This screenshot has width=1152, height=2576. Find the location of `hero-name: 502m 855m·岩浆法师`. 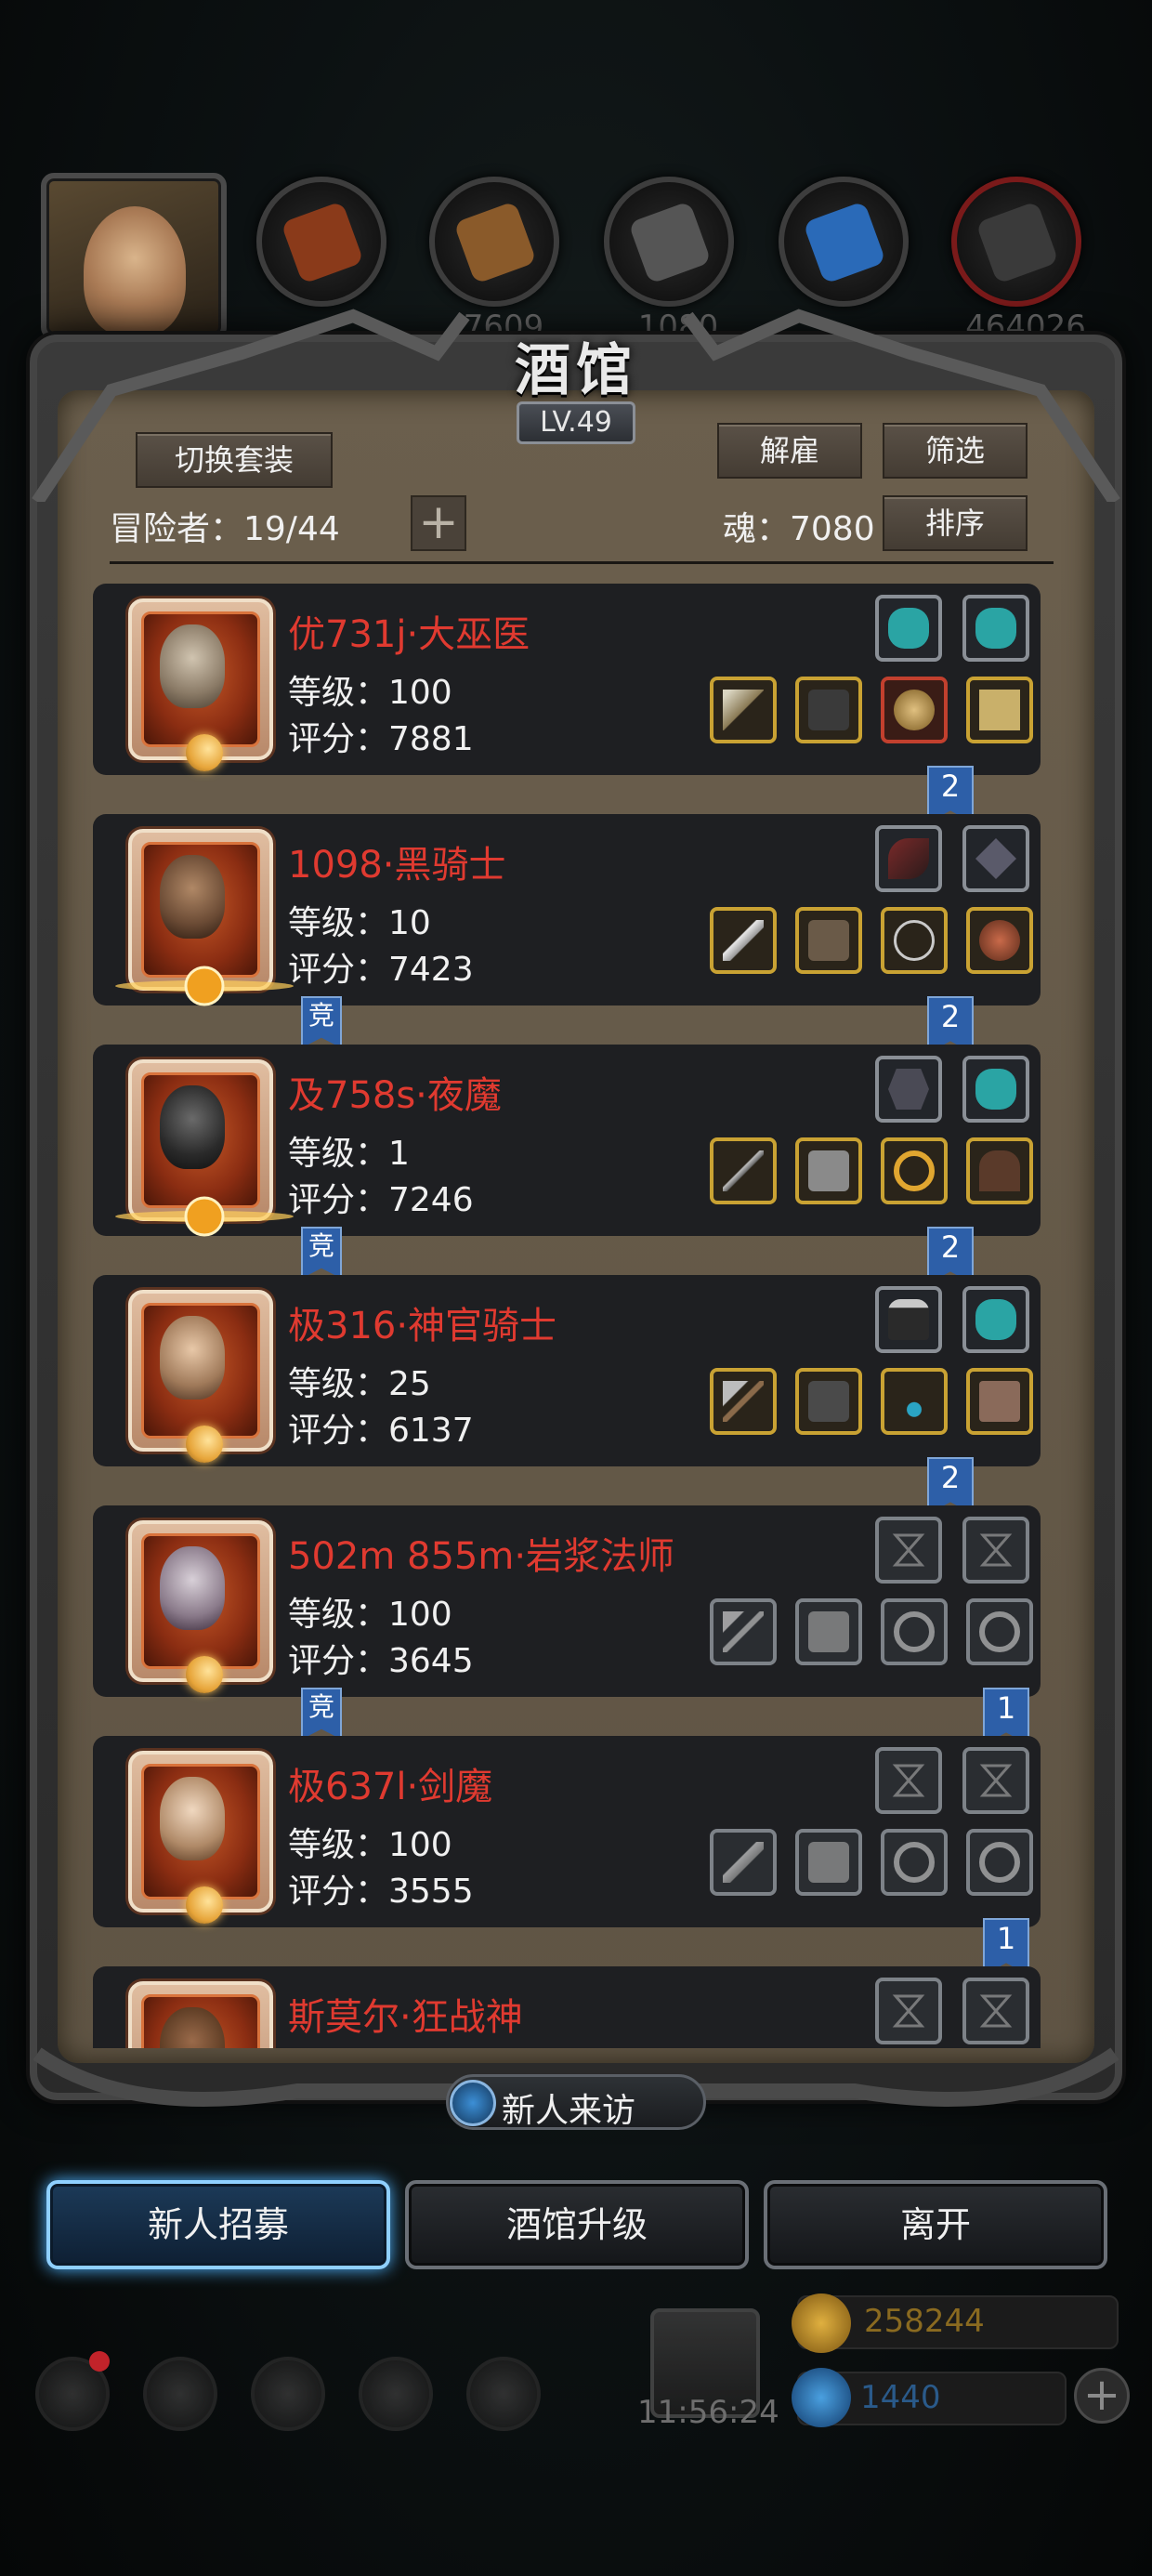

hero-name: 502m 855m·岩浆法师 is located at coordinates (481, 1556).